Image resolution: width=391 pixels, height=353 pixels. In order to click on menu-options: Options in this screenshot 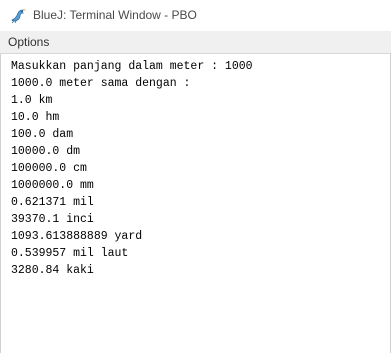, I will do `click(28, 42)`.